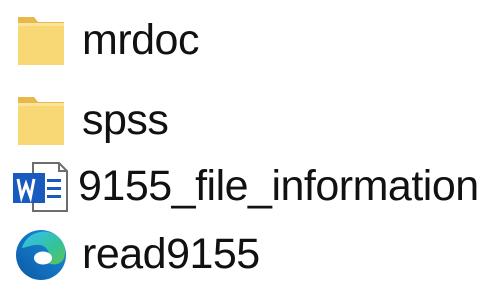  Describe the element at coordinates (140, 40) in the screenshot. I see `file-name: mrdoc` at that location.